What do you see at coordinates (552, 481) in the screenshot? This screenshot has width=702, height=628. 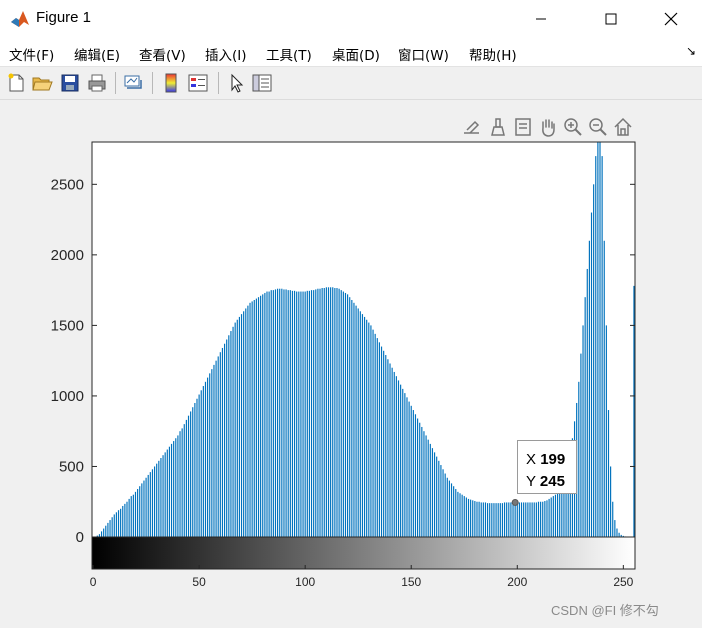 I see `datatip-y-value: 245` at bounding box center [552, 481].